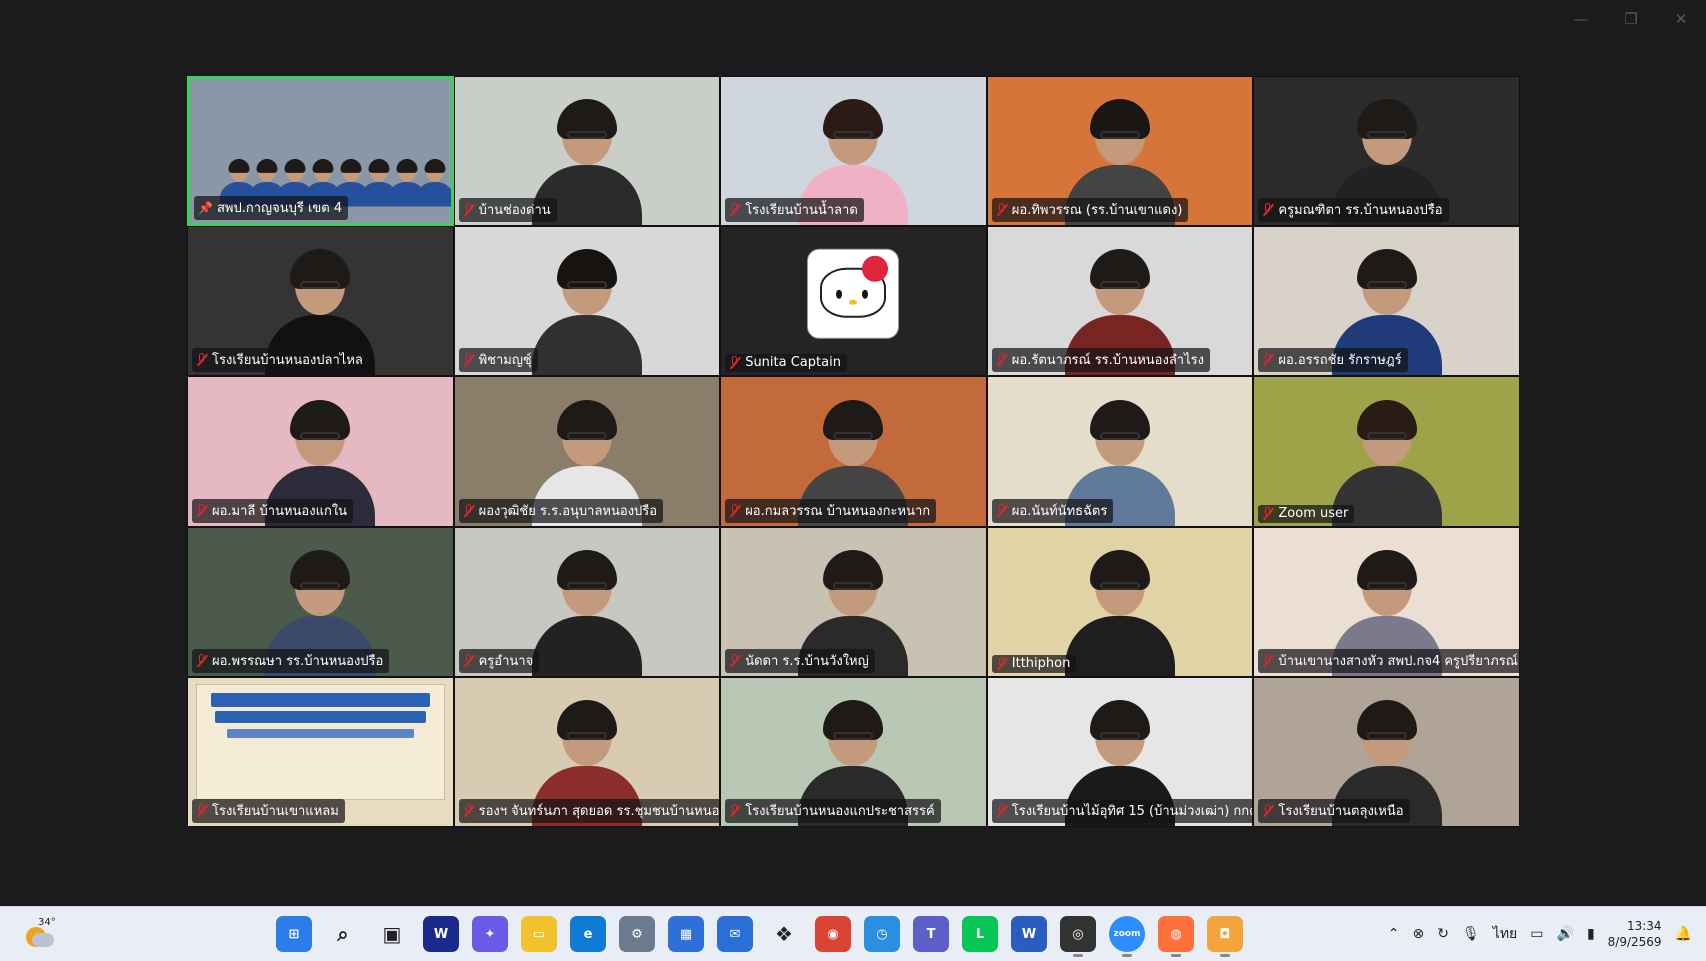 This screenshot has width=1706, height=961. What do you see at coordinates (1386, 451) in the screenshot?
I see `video-tile: Zoom user` at bounding box center [1386, 451].